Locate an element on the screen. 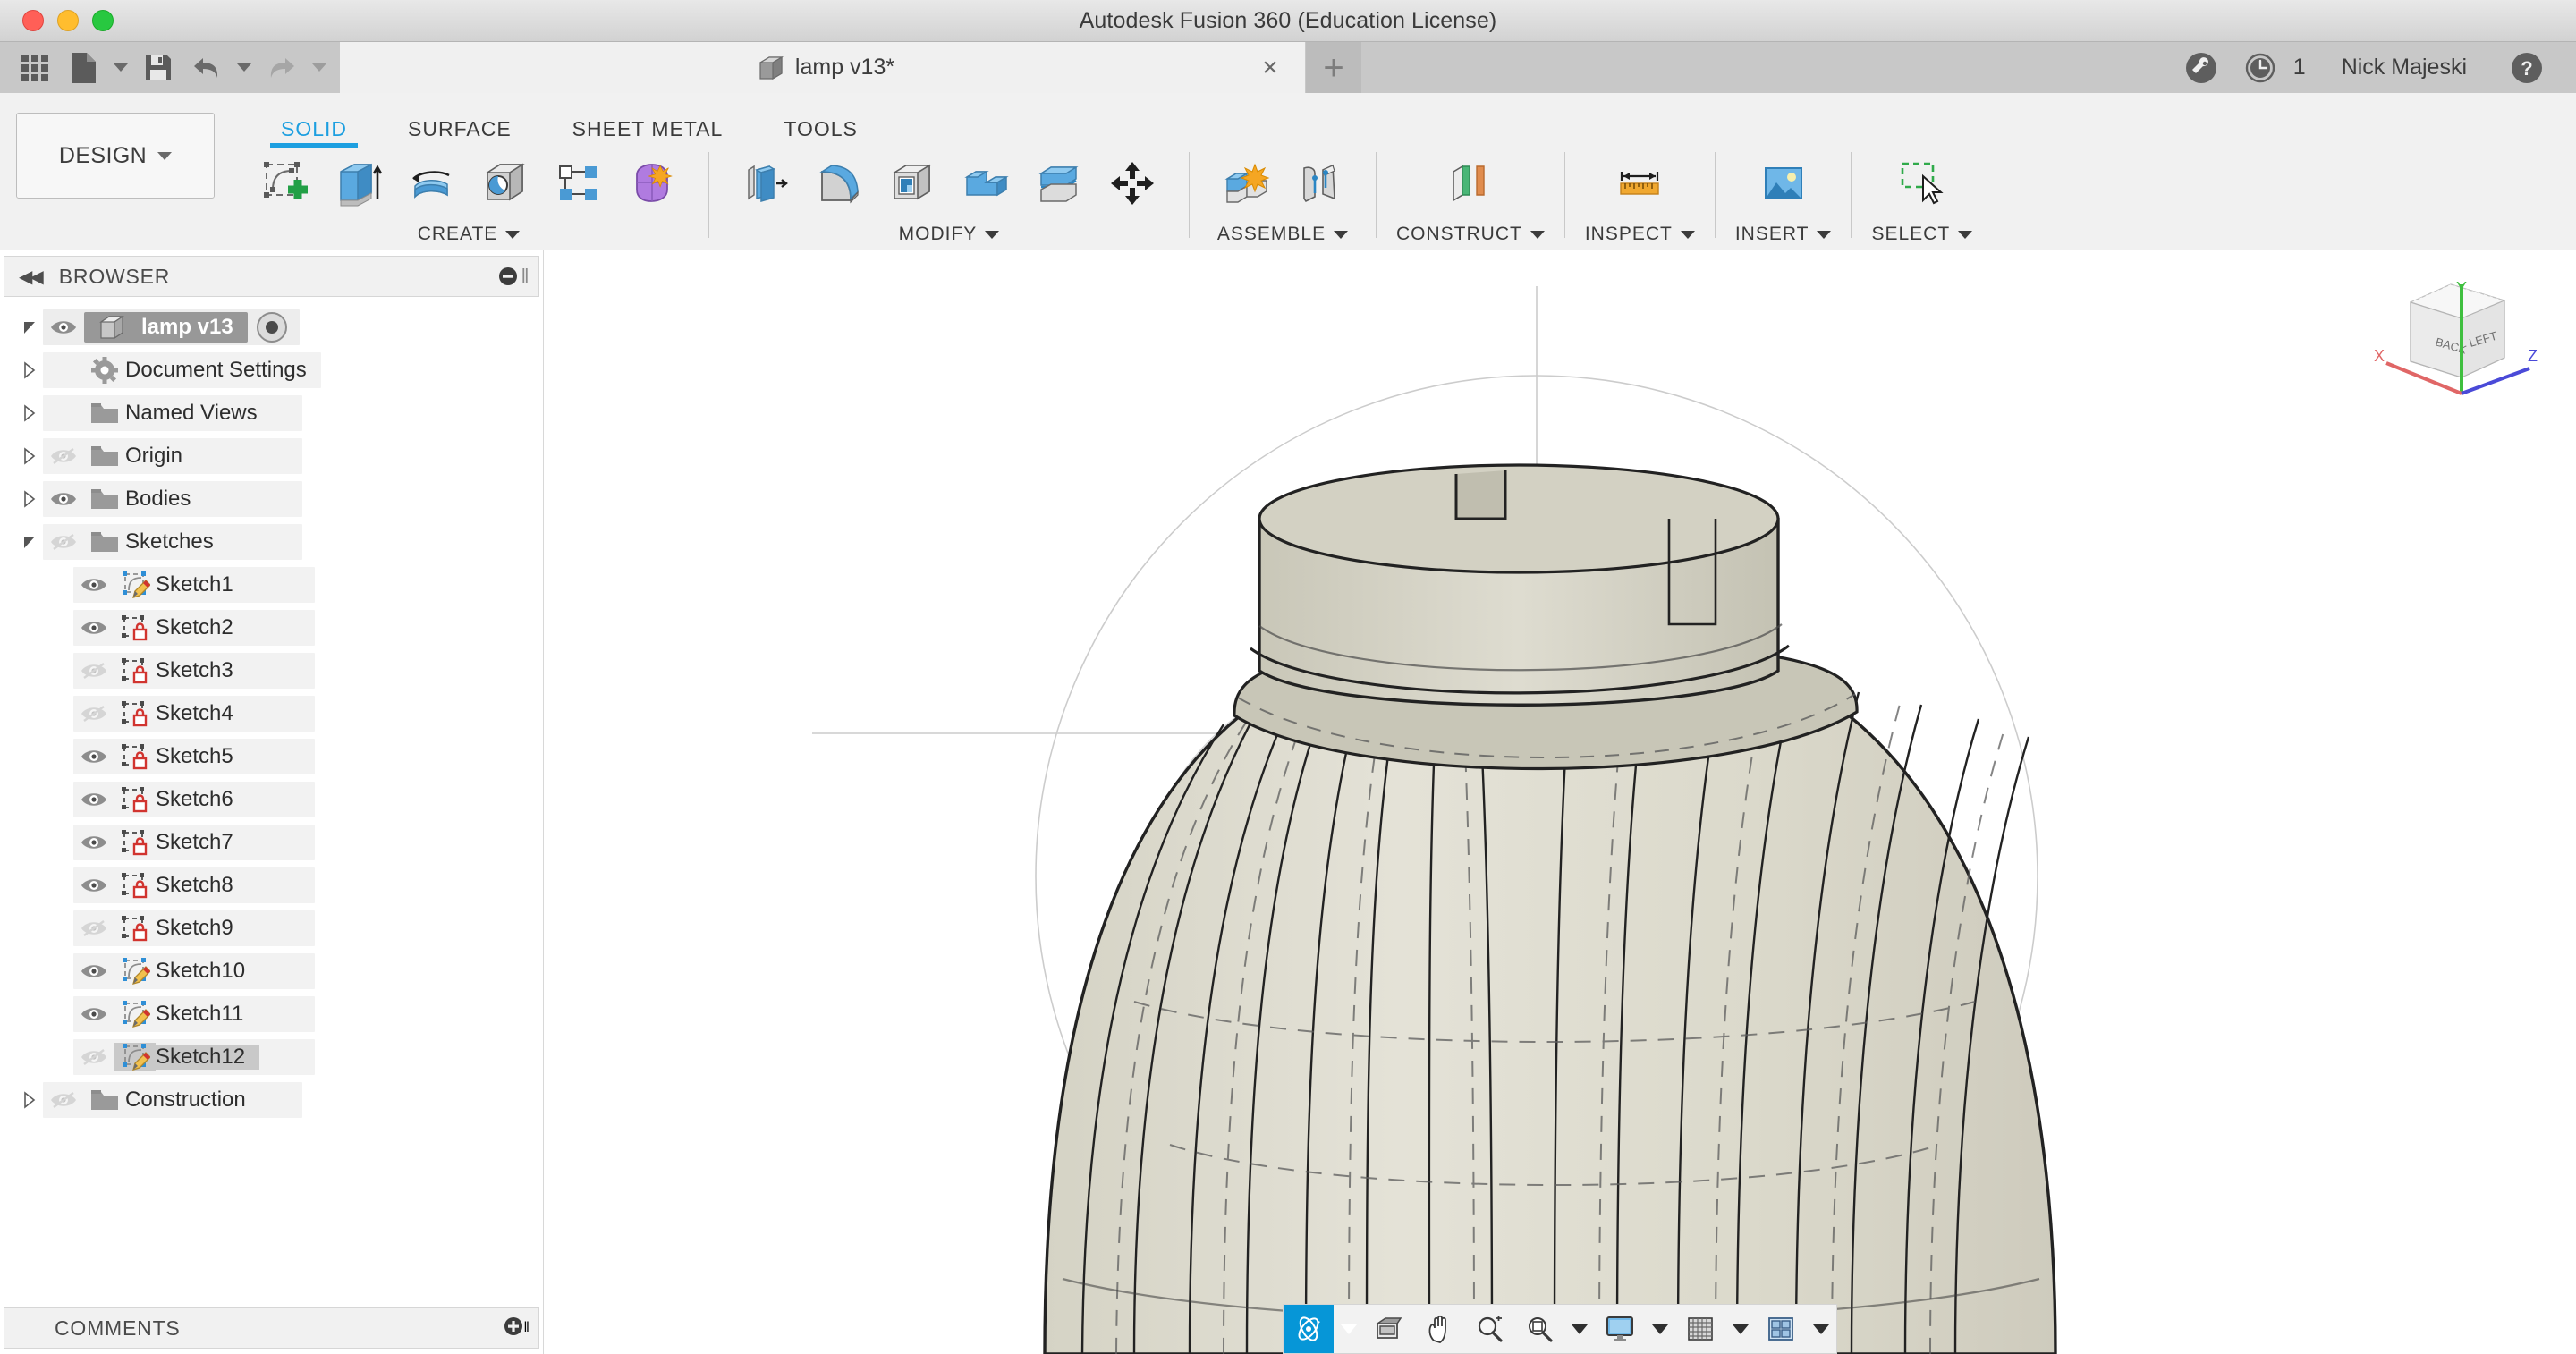 This screenshot has width=2576, height=1354. modify-group-caret-icon is located at coordinates (992, 234).